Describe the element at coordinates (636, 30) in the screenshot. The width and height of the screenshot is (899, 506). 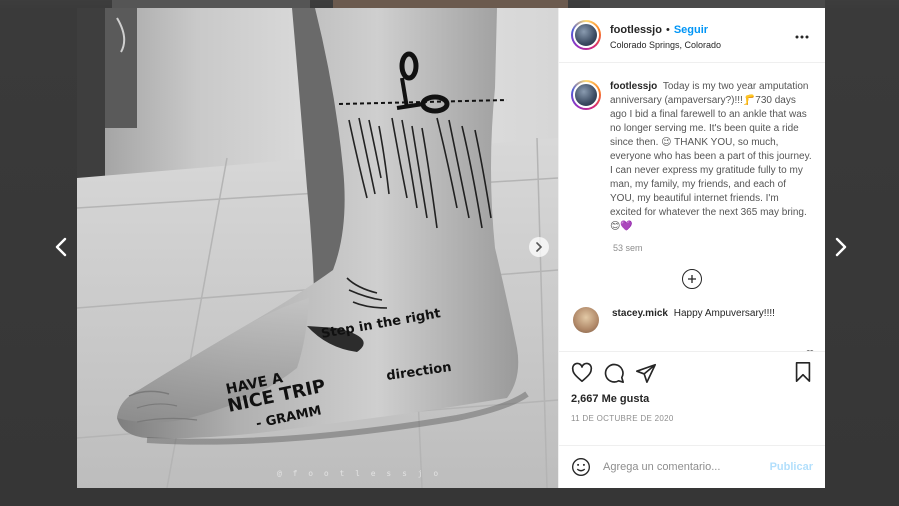
I see `author-username: footlessjo` at that location.